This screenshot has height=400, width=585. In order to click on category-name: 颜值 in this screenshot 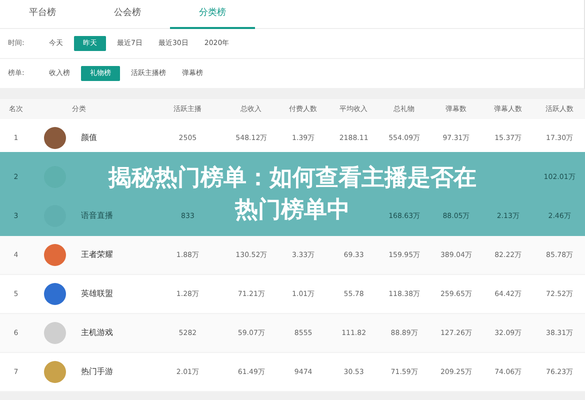, I will do `click(89, 138)`.